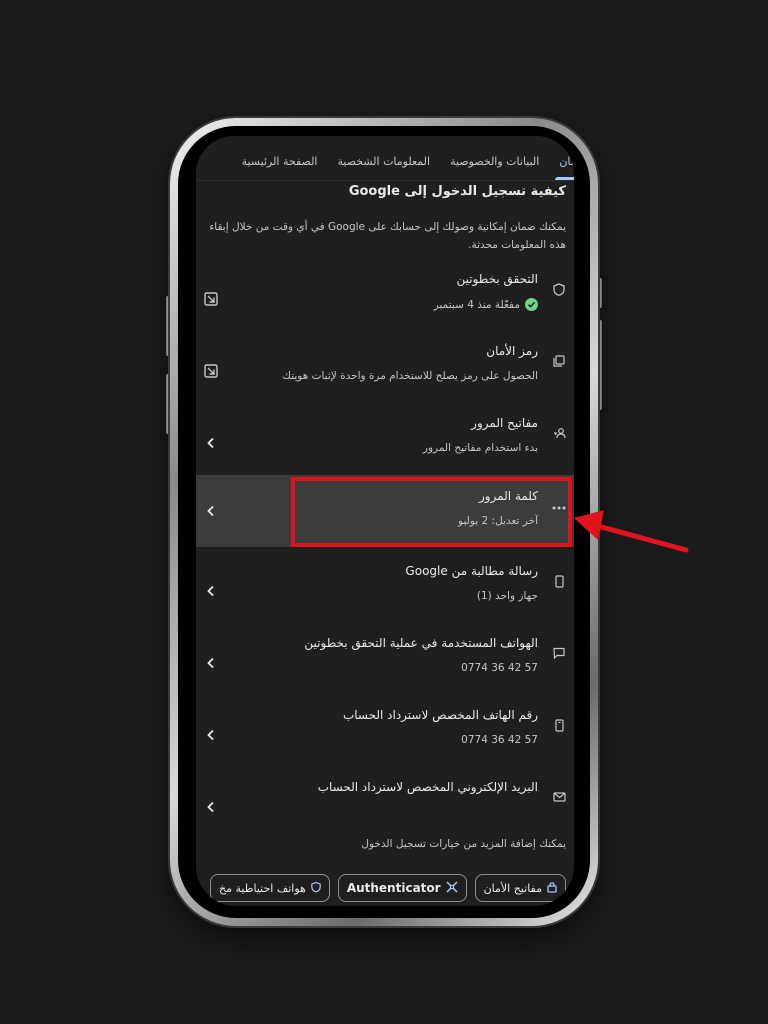 The height and width of the screenshot is (1024, 768). What do you see at coordinates (531, 304) in the screenshot?
I see `check-circle-icon` at bounding box center [531, 304].